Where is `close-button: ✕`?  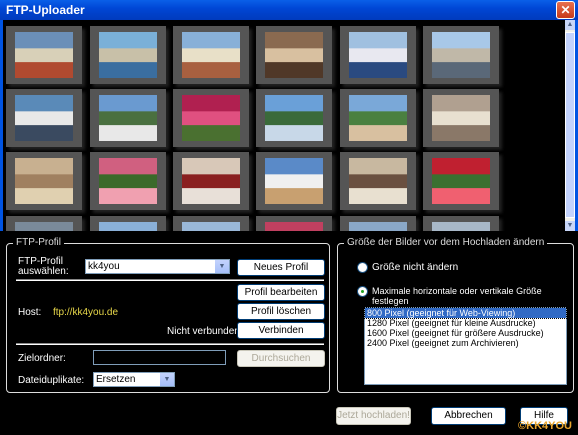 close-button: ✕ is located at coordinates (565, 10).